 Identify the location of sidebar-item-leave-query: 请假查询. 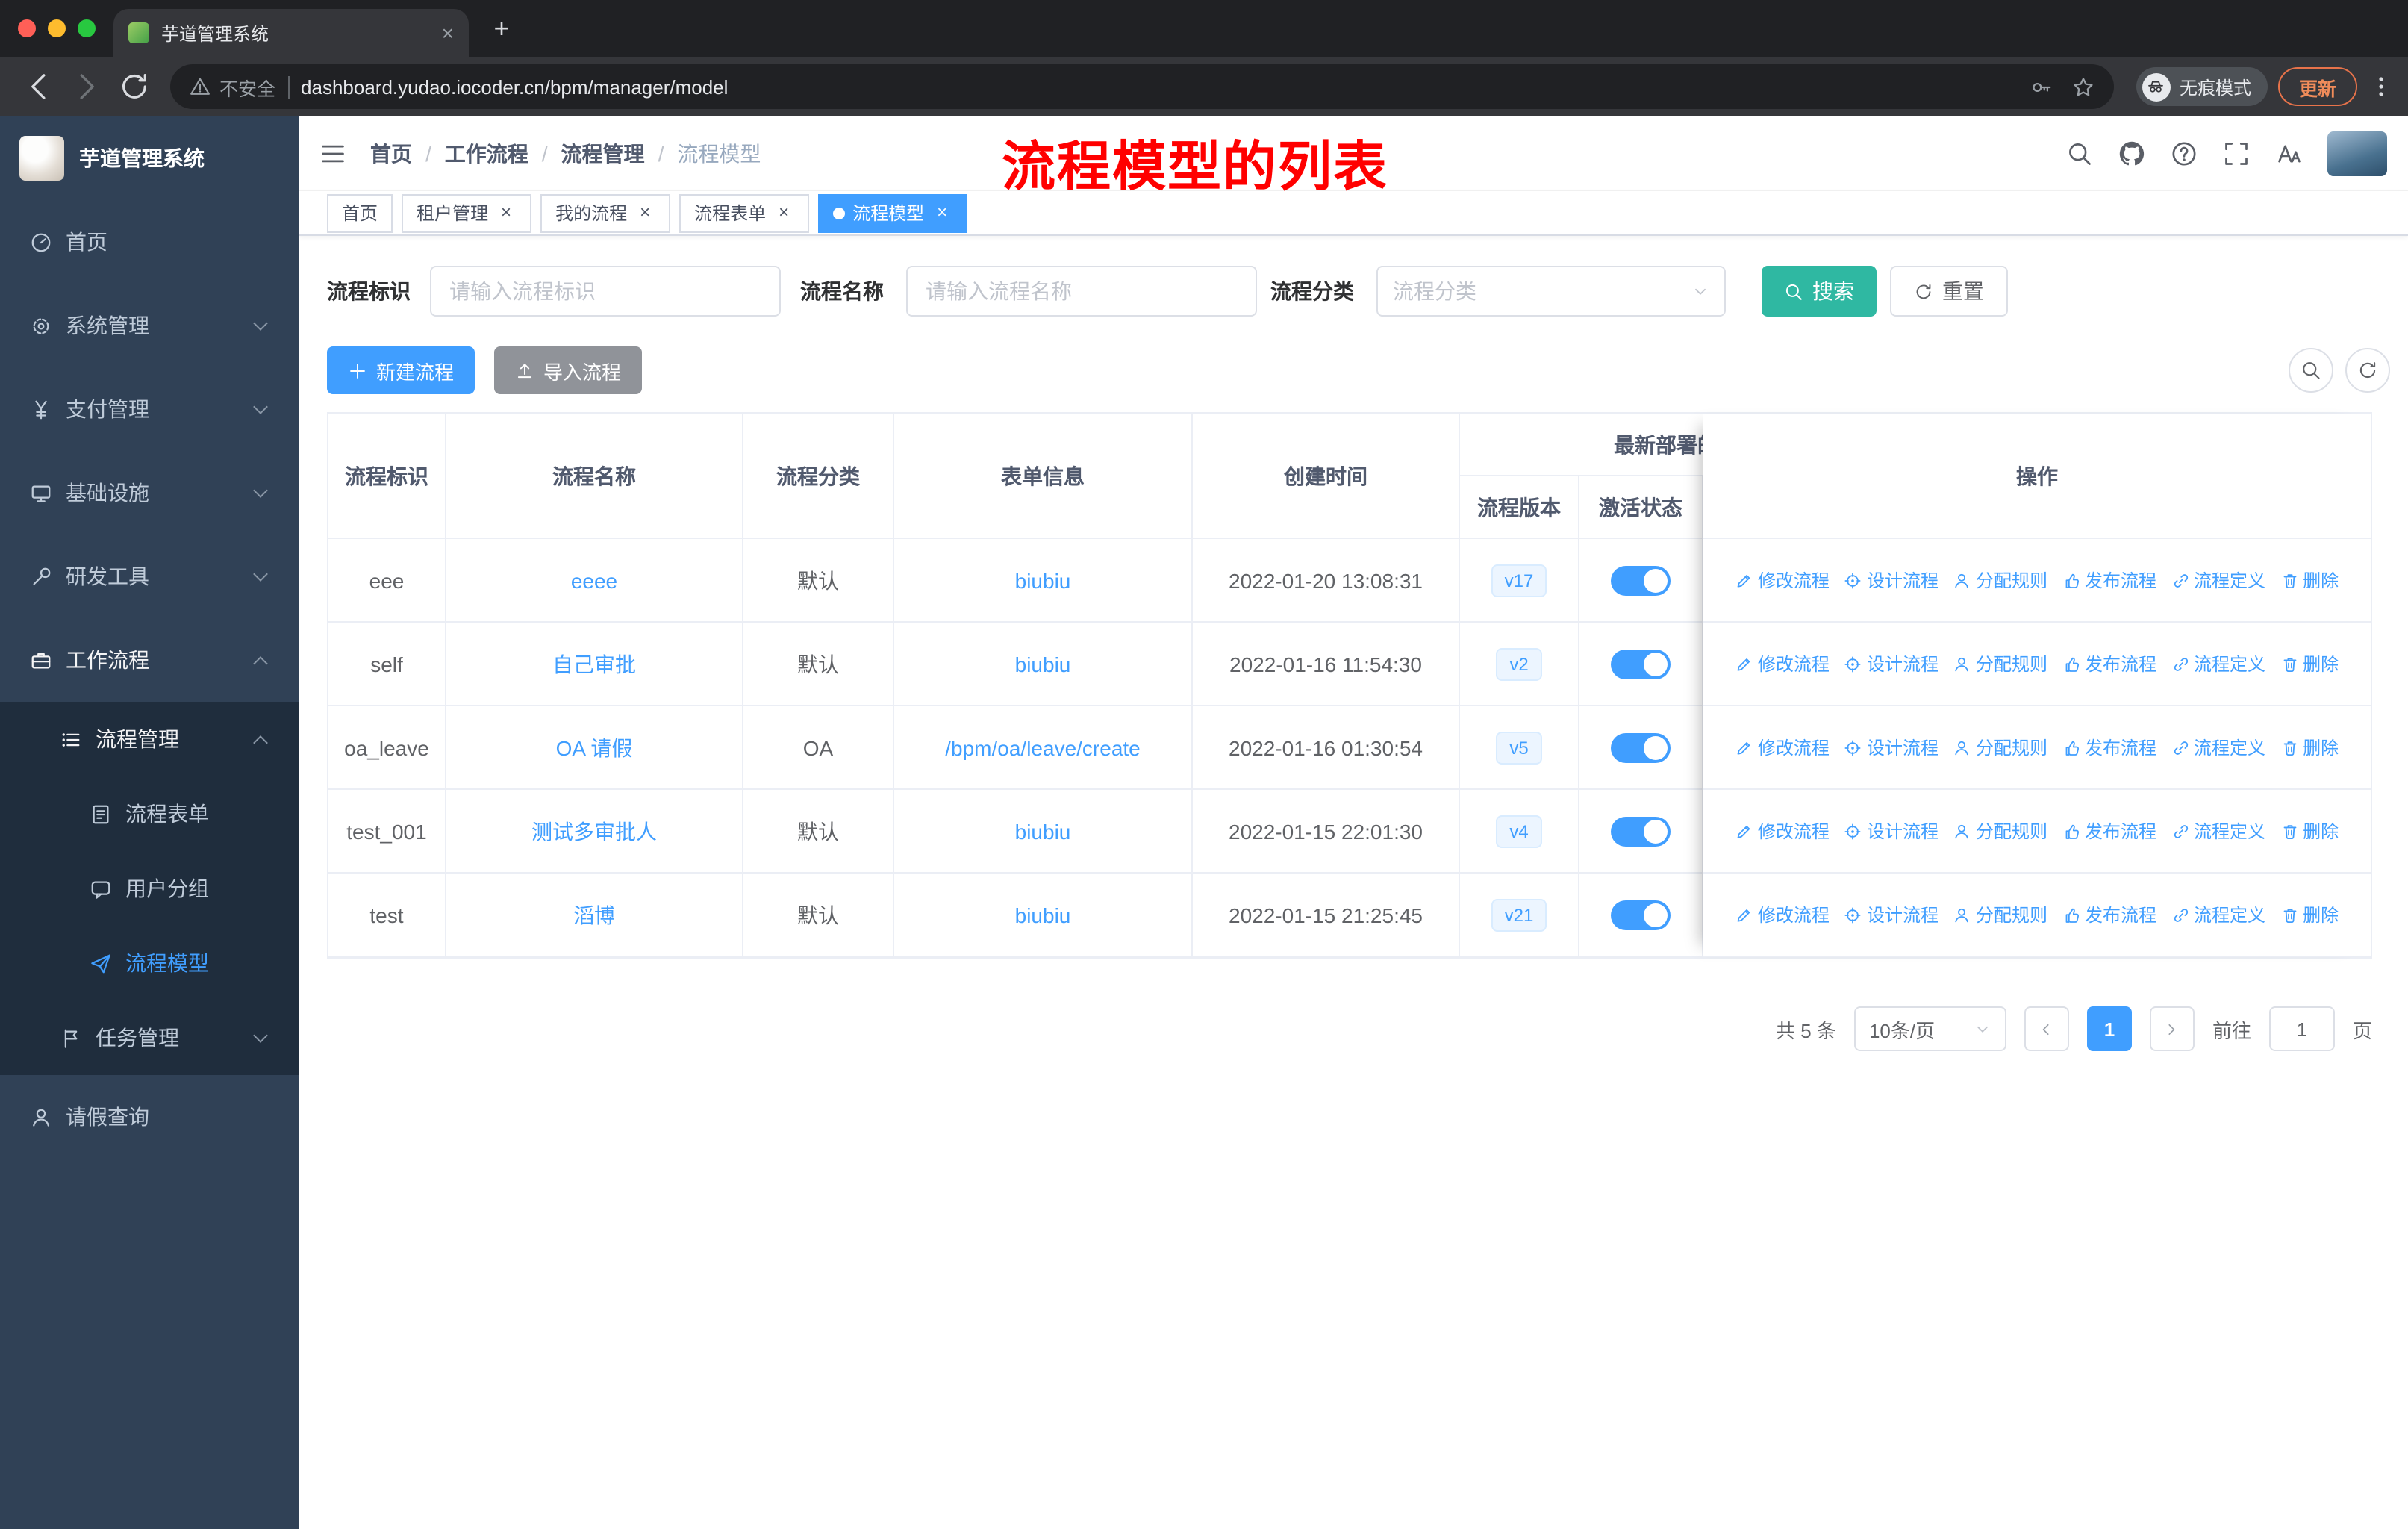
(149, 1117).